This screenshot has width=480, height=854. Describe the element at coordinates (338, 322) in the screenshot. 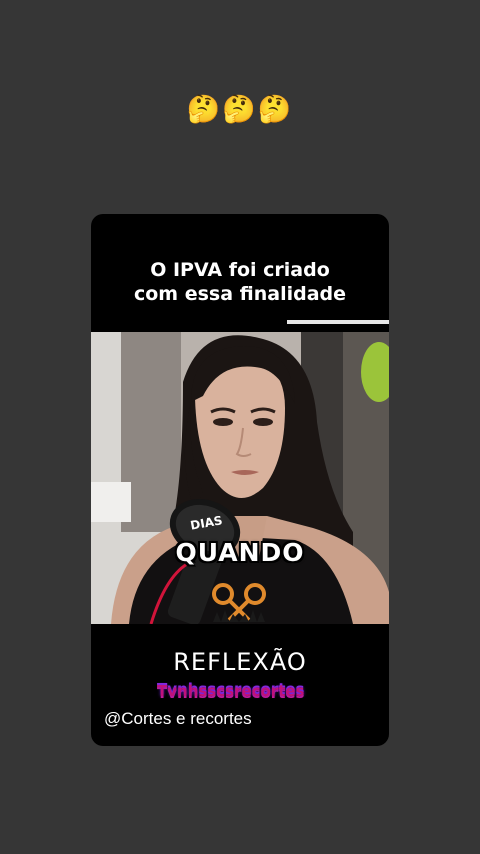

I see `video-progress-bar` at that location.